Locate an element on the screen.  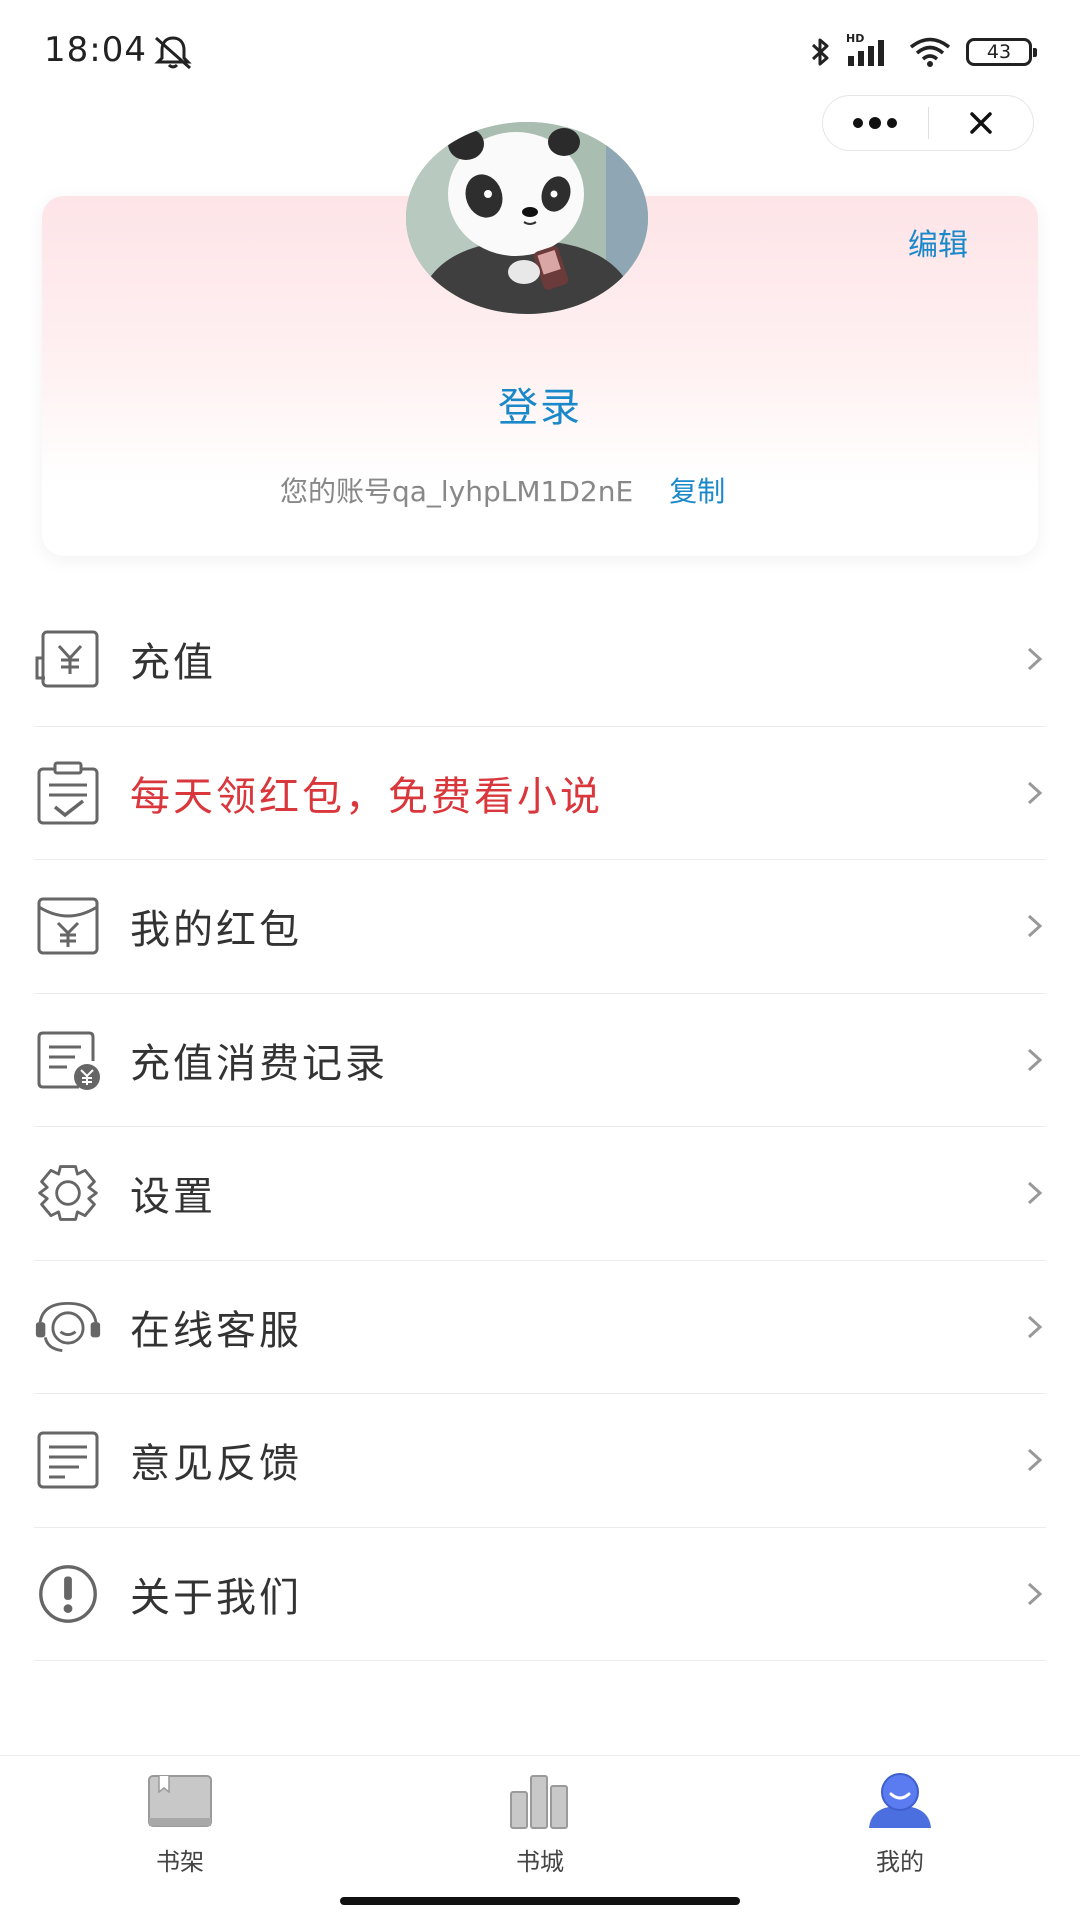
close-button is located at coordinates (981, 123).